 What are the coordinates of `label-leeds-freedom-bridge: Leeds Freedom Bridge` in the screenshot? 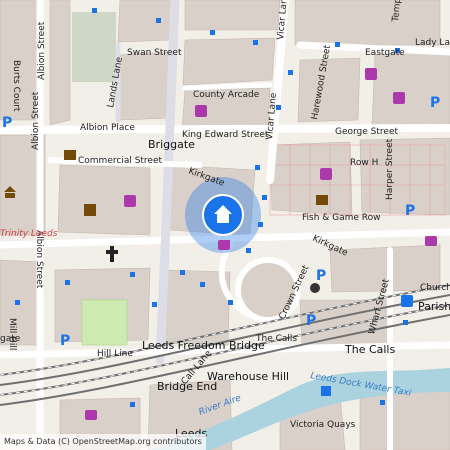 It's located at (203, 345).